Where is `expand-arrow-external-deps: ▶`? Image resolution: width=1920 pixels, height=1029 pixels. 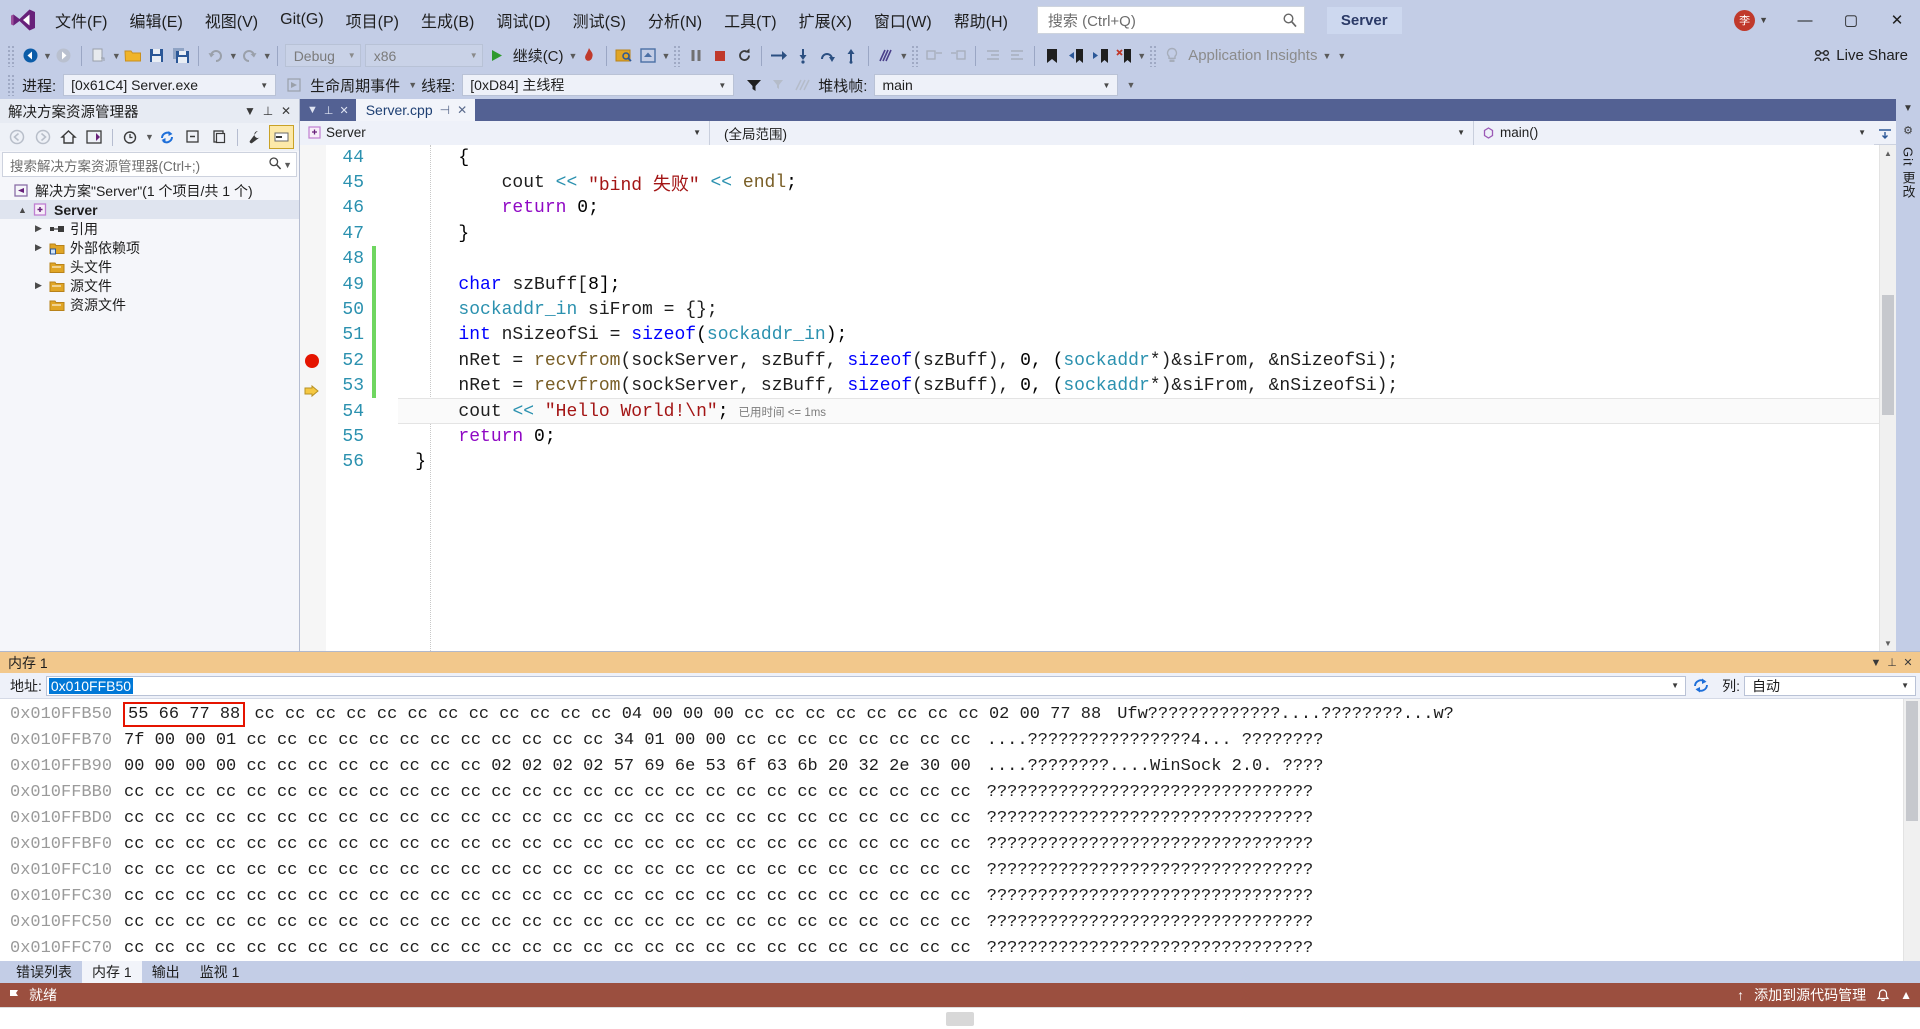 expand-arrow-external-deps: ▶ is located at coordinates (38, 247).